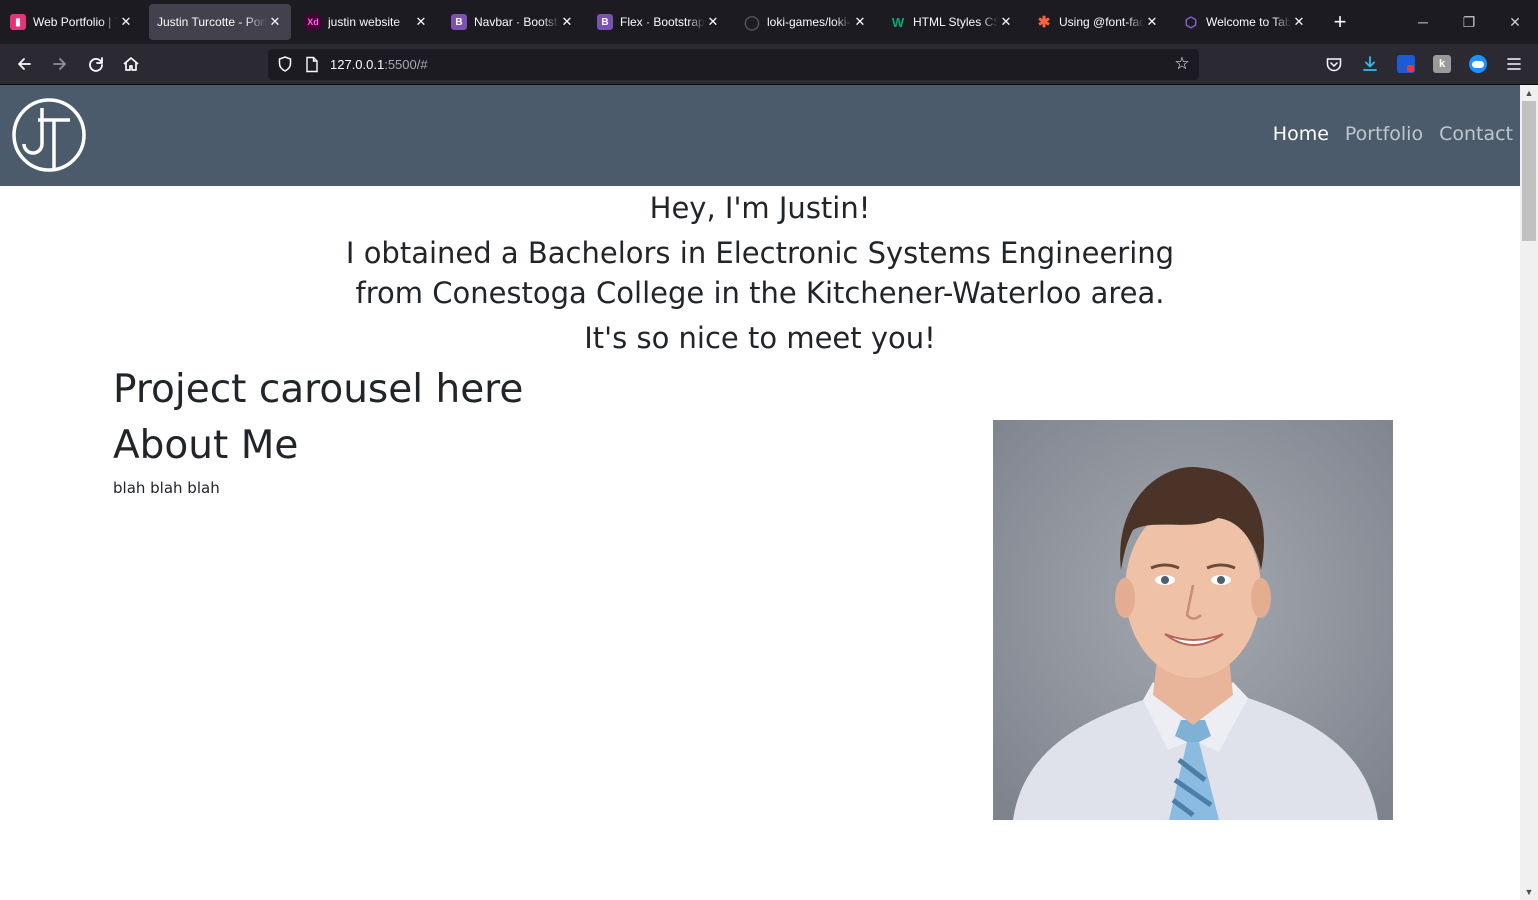 This screenshot has width=1538, height=900. I want to click on url-text: 127.0.0.1:5500/#, so click(379, 64).